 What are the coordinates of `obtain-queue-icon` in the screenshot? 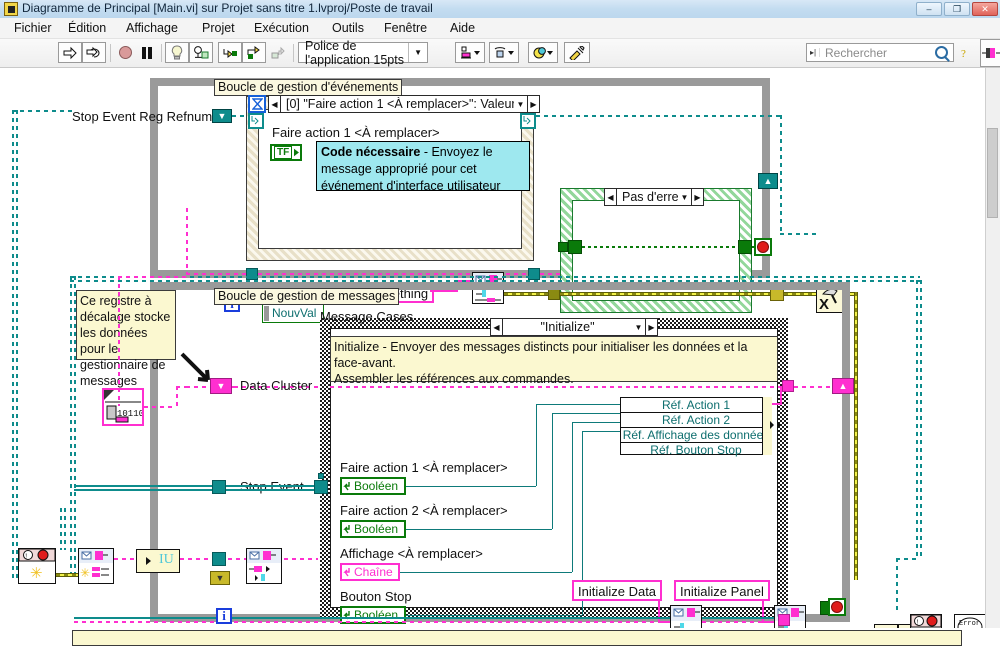 It's located at (264, 566).